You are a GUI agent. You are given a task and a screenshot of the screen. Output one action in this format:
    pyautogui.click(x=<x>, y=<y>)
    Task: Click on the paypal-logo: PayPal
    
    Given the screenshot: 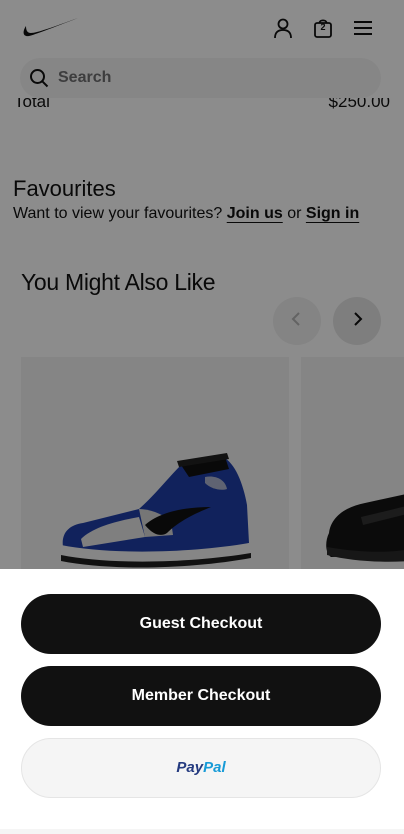 What is the action you would take?
    pyautogui.click(x=200, y=768)
    